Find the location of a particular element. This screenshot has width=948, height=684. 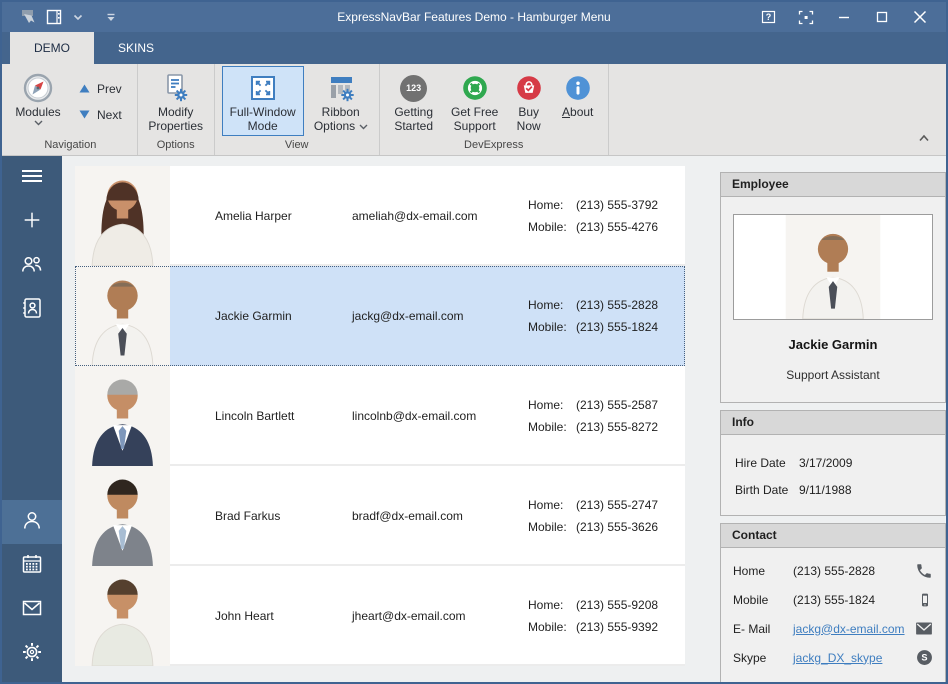

ribbon-options-label: Ribbon Options is located at coordinates (341, 119).